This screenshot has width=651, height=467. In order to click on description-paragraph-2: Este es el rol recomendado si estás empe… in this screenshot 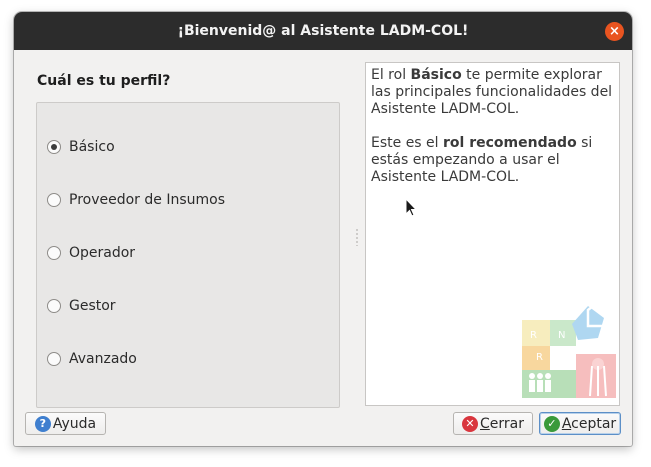, I will do `click(493, 160)`.